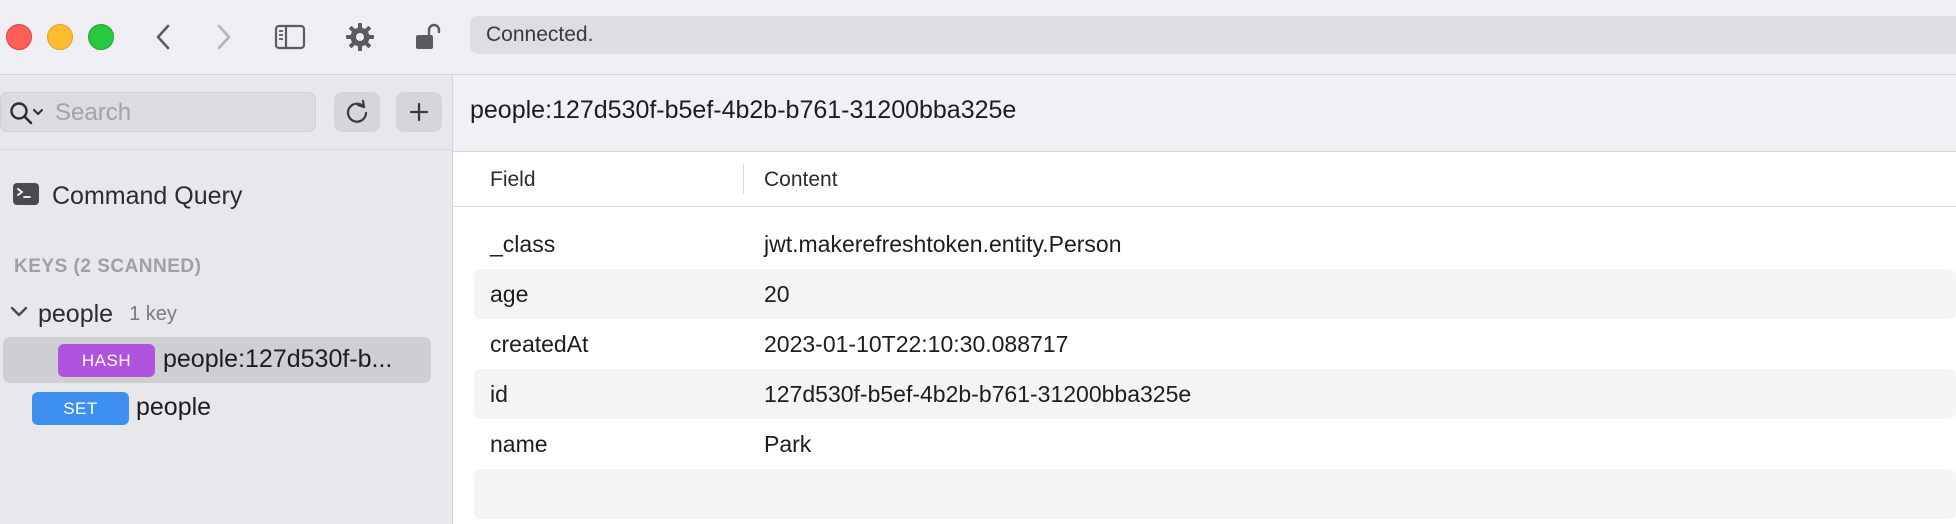  I want to click on table-header: Field Content, so click(1204, 179).